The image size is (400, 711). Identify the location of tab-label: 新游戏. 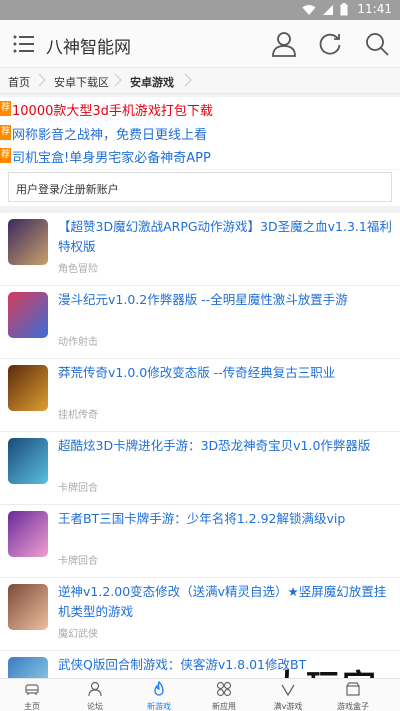
(159, 706).